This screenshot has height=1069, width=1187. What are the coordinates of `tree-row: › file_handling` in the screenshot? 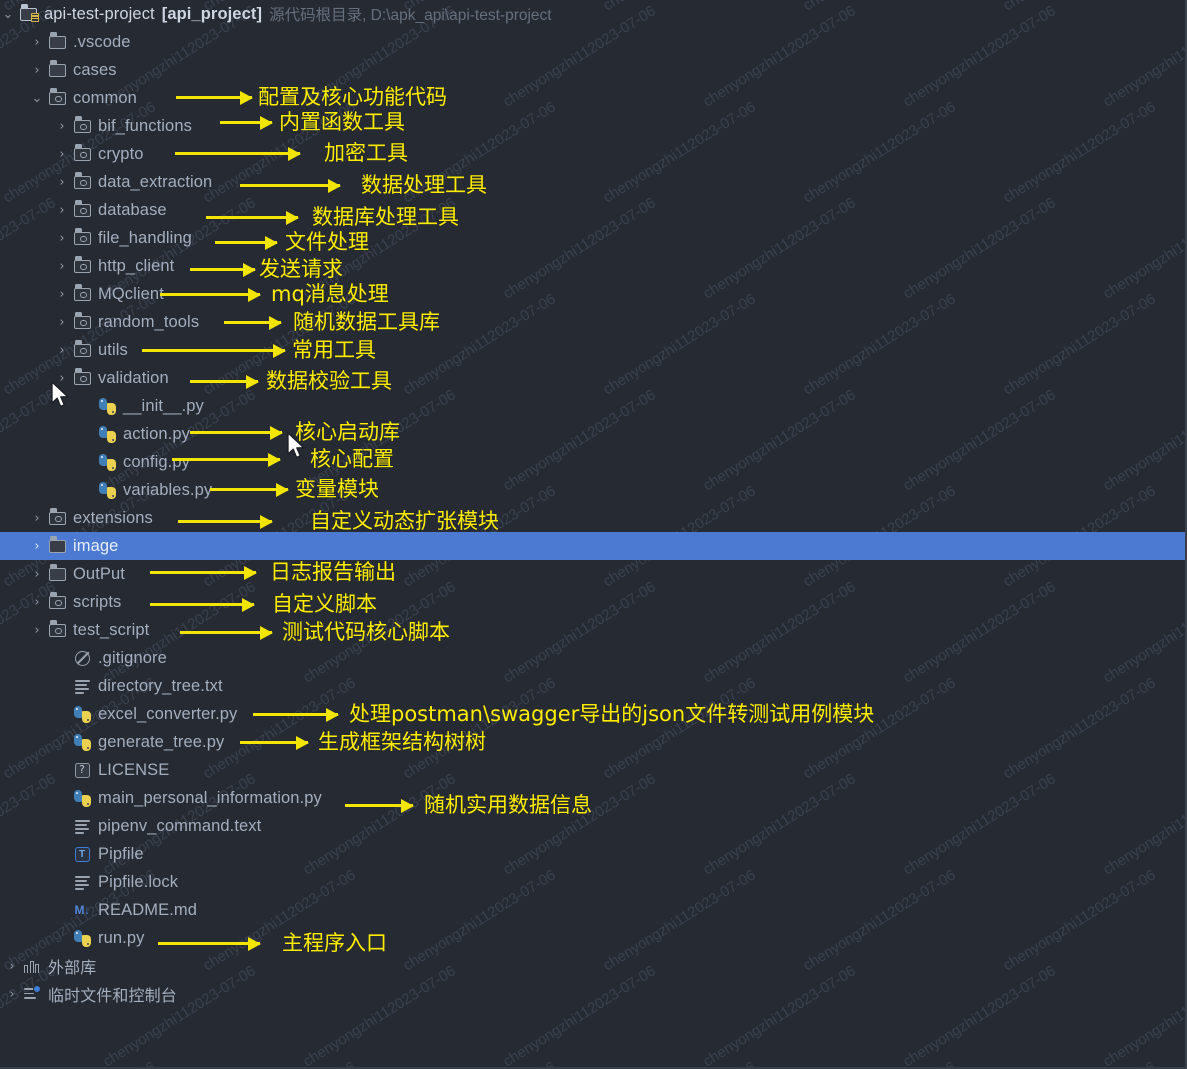 It's located at (593, 238).